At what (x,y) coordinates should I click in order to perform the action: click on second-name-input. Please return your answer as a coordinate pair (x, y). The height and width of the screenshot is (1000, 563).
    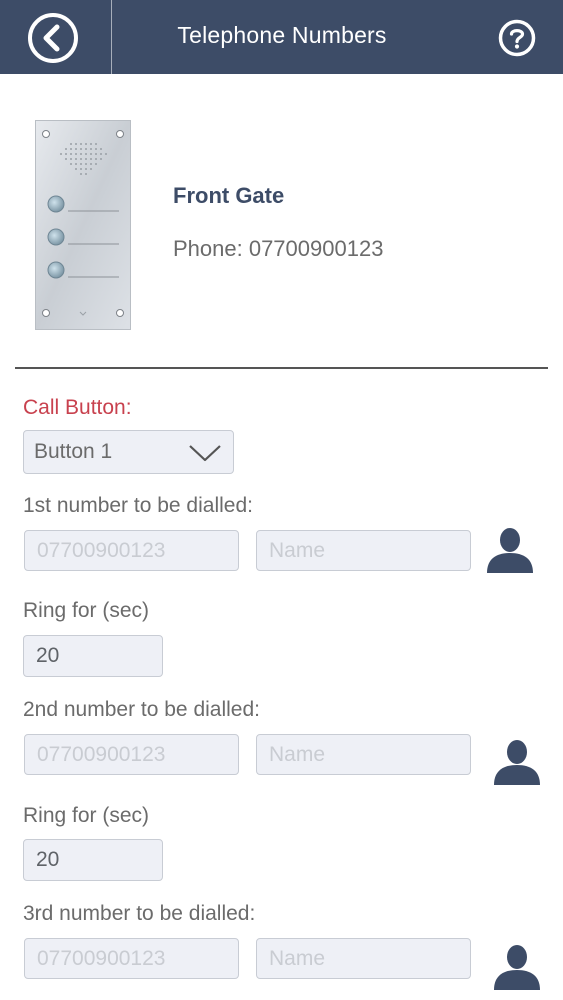
    Looking at the image, I should click on (363, 754).